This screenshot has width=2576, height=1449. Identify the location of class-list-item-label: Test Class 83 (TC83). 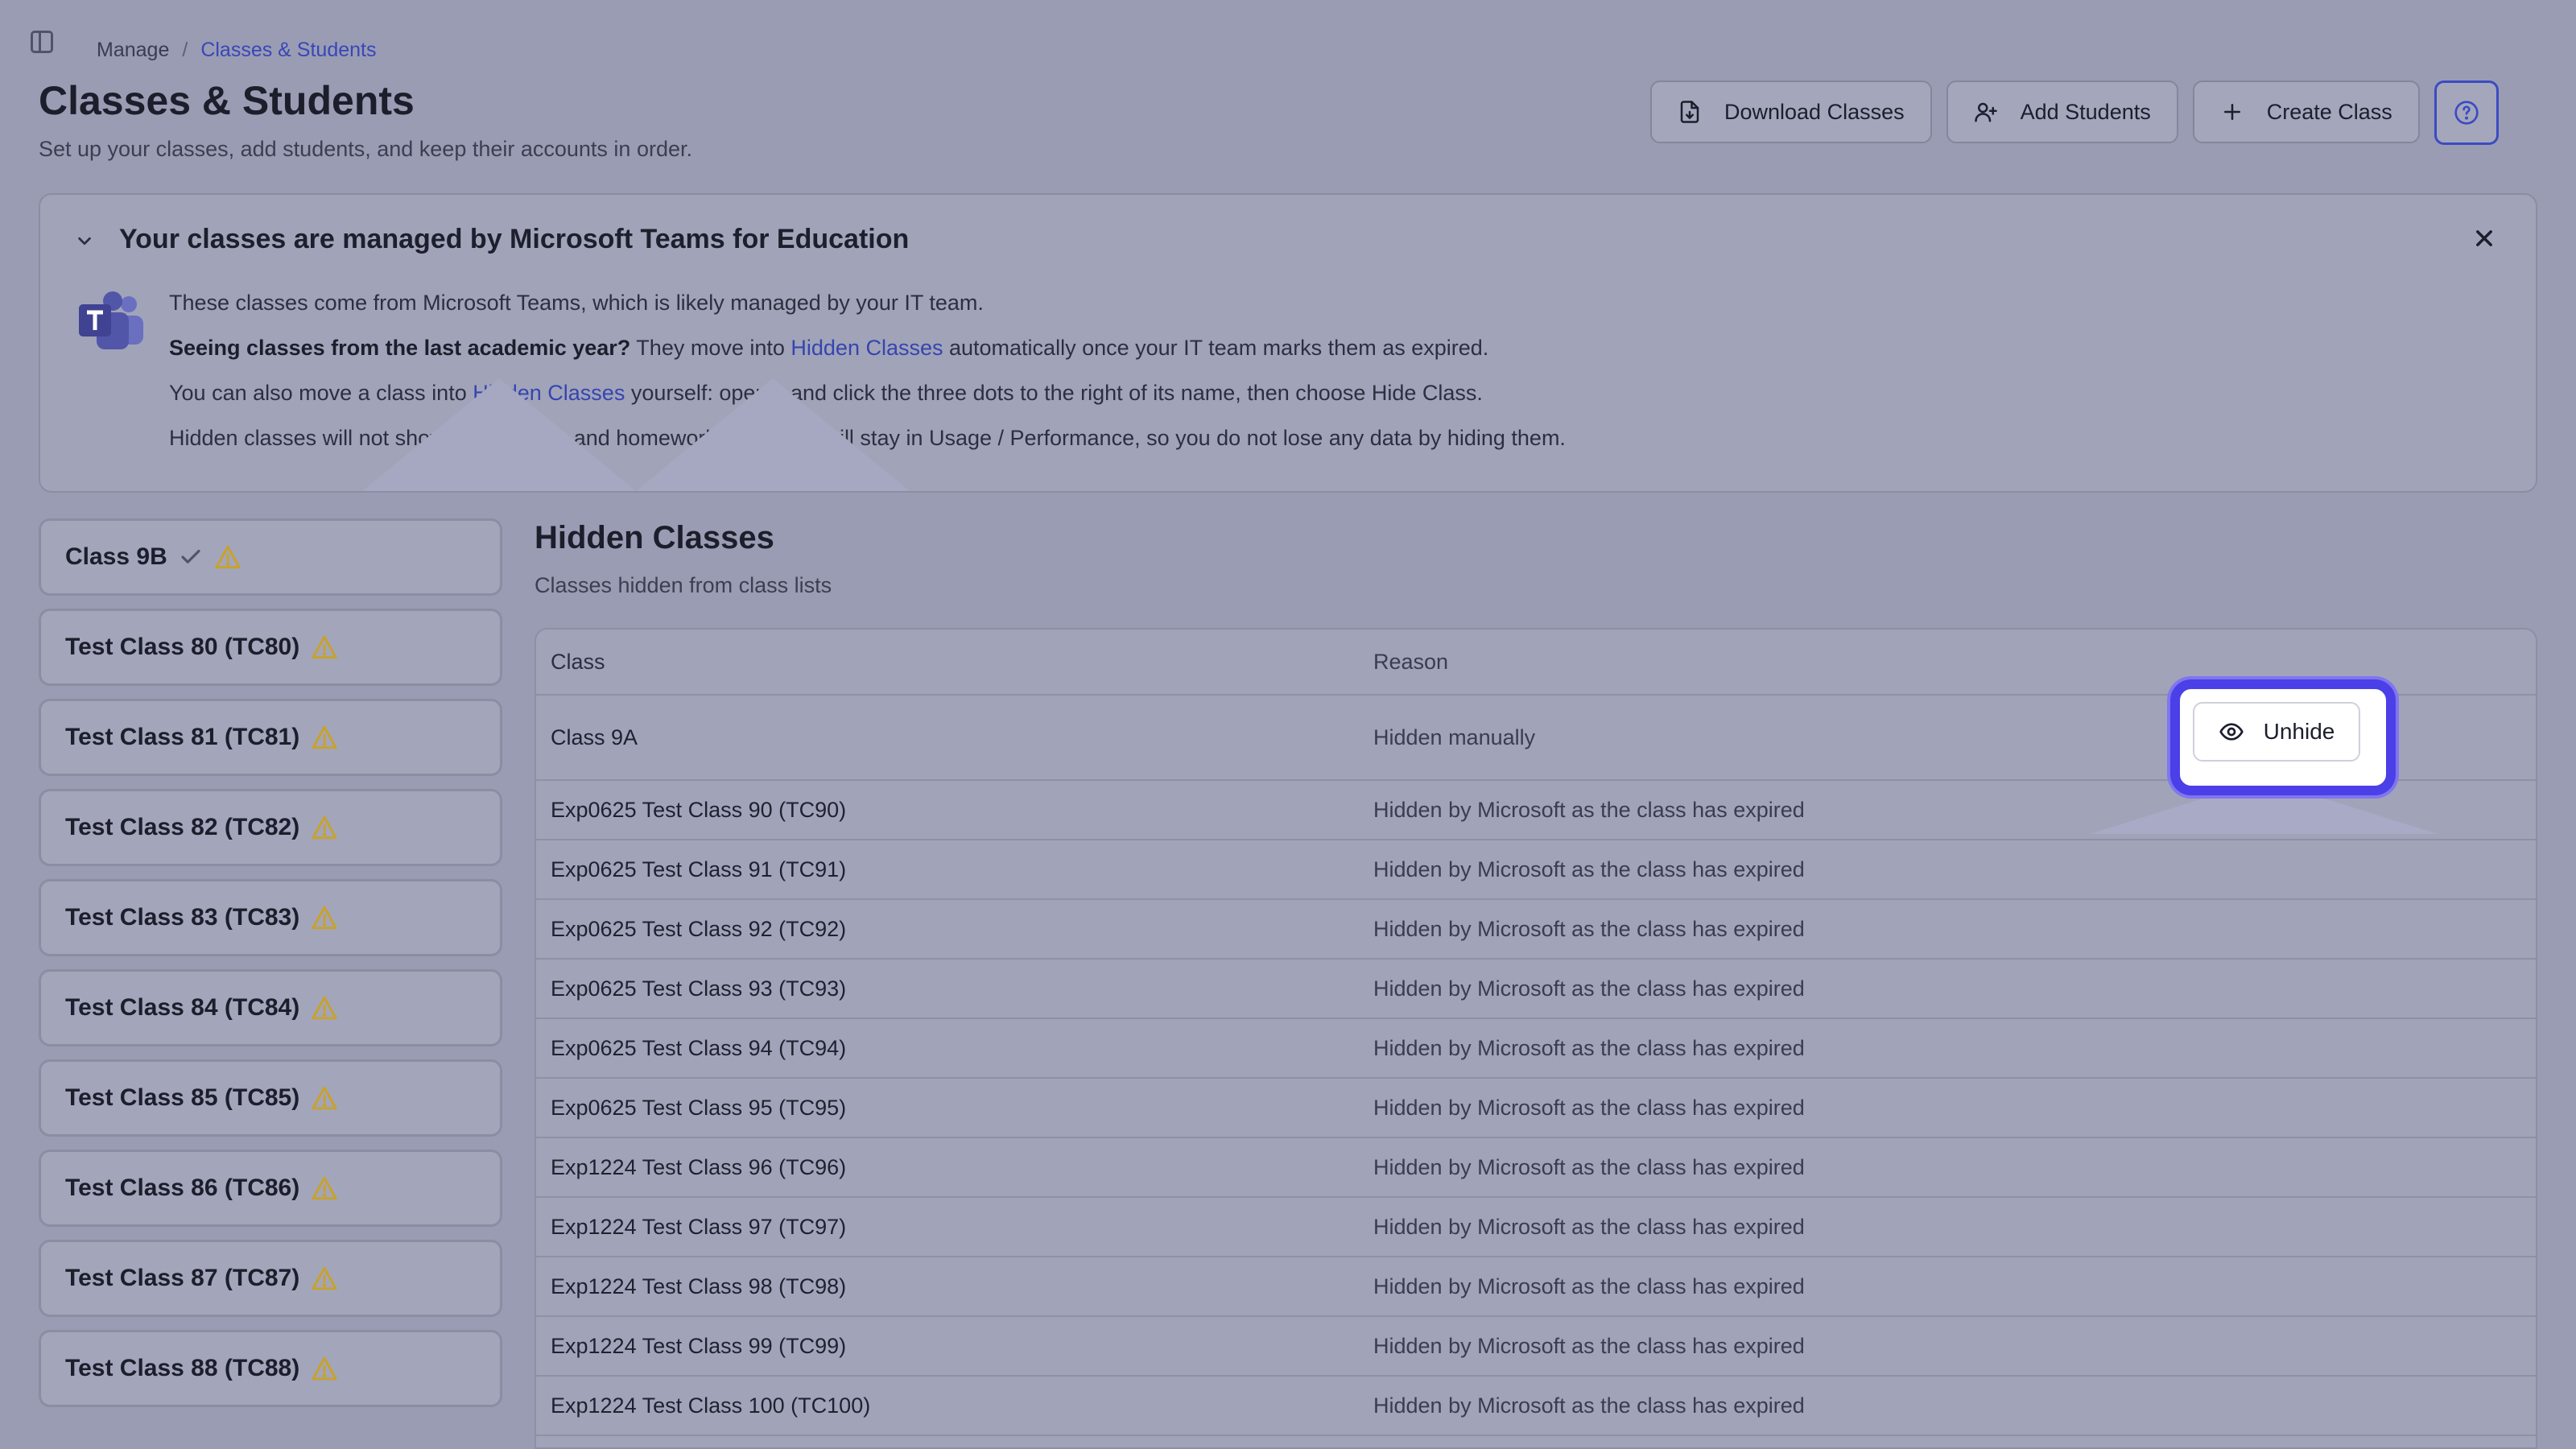
(182, 917).